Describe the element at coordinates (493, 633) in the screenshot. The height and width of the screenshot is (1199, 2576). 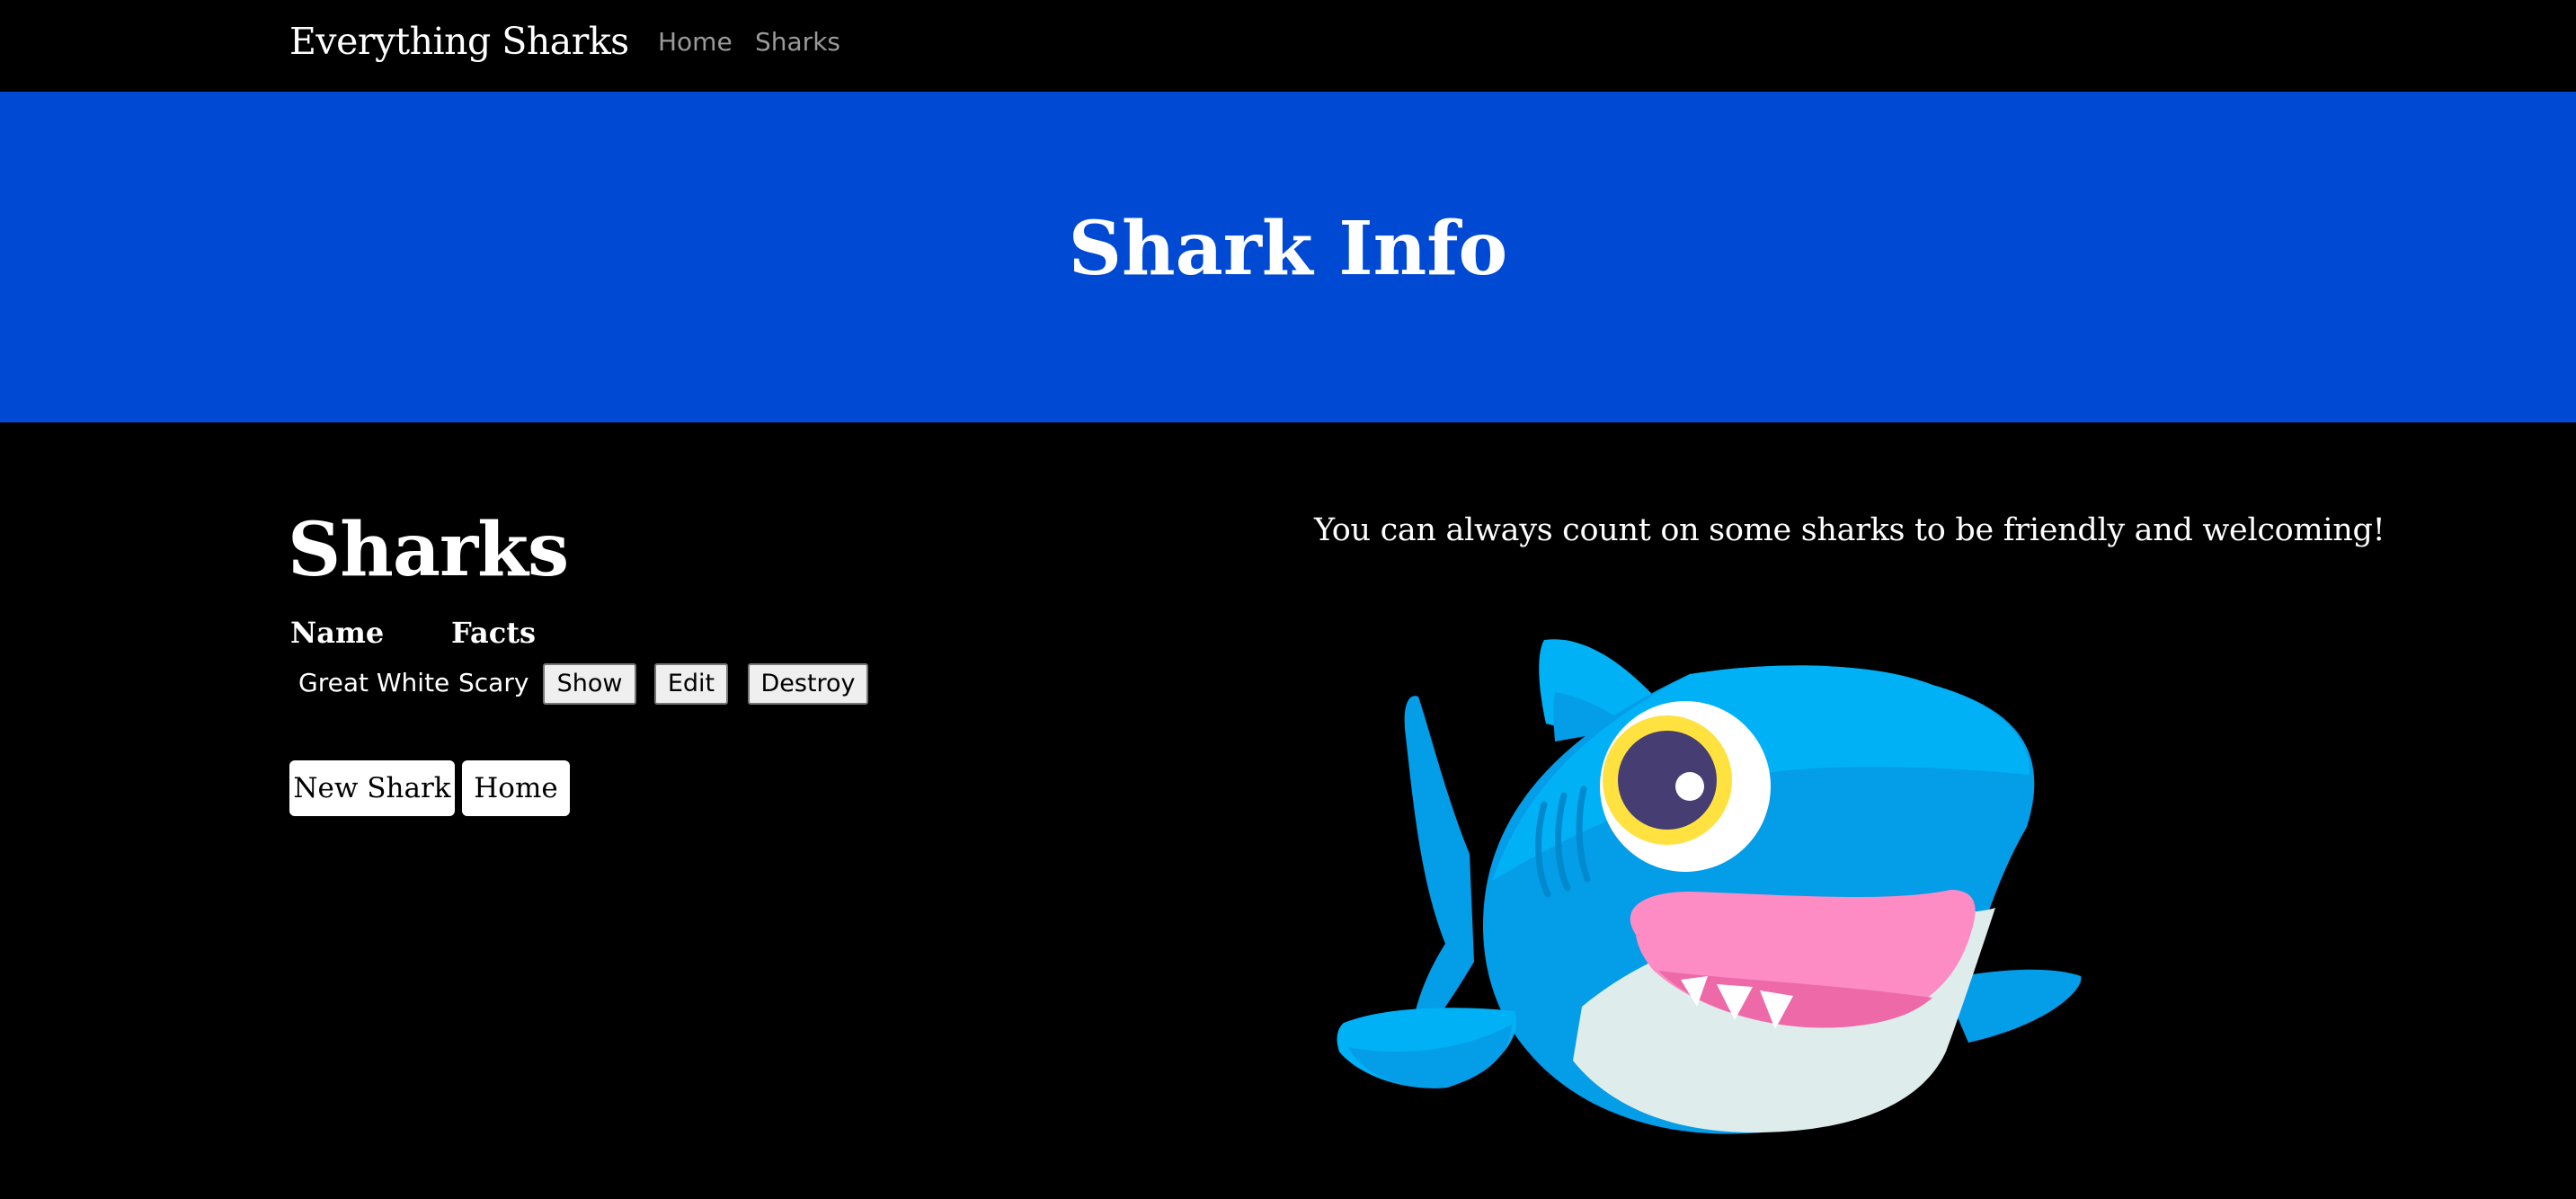
I see `table-header-facts: Facts` at that location.